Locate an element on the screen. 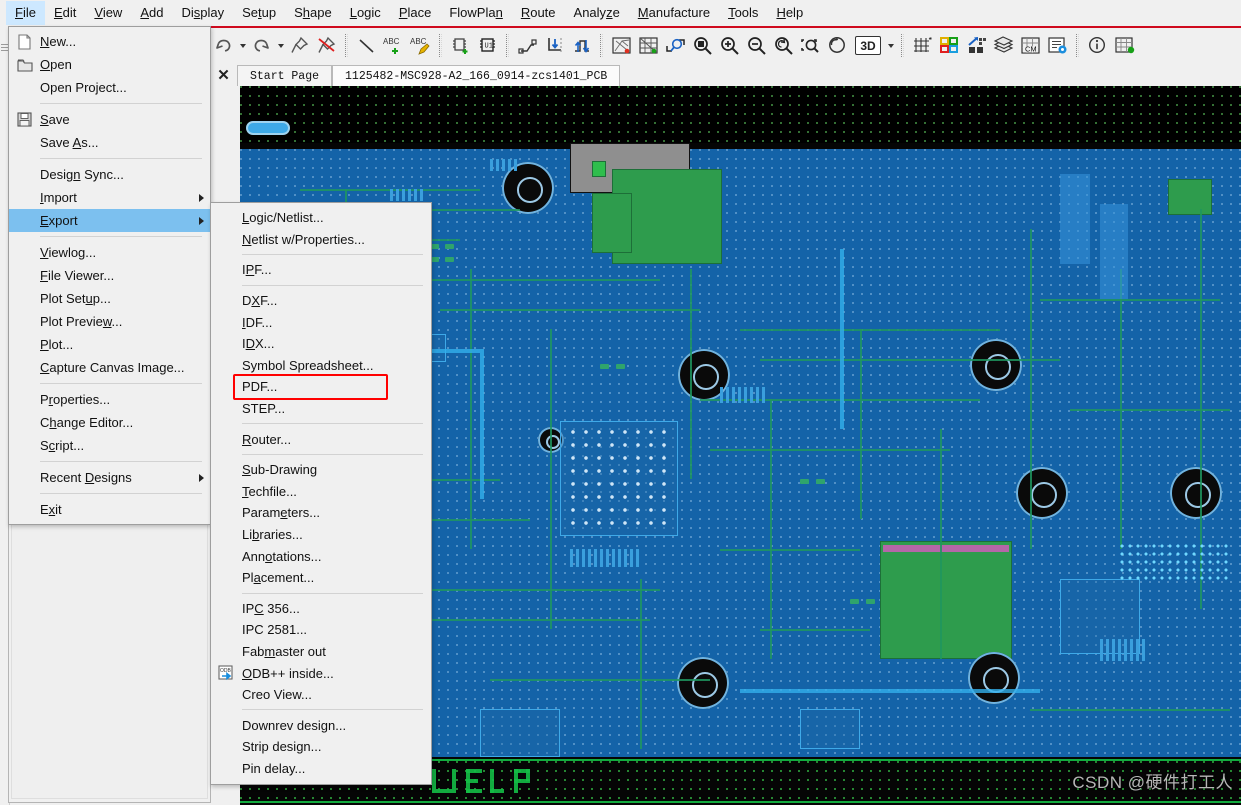  zoom-previous-icon is located at coordinates (783, 45).